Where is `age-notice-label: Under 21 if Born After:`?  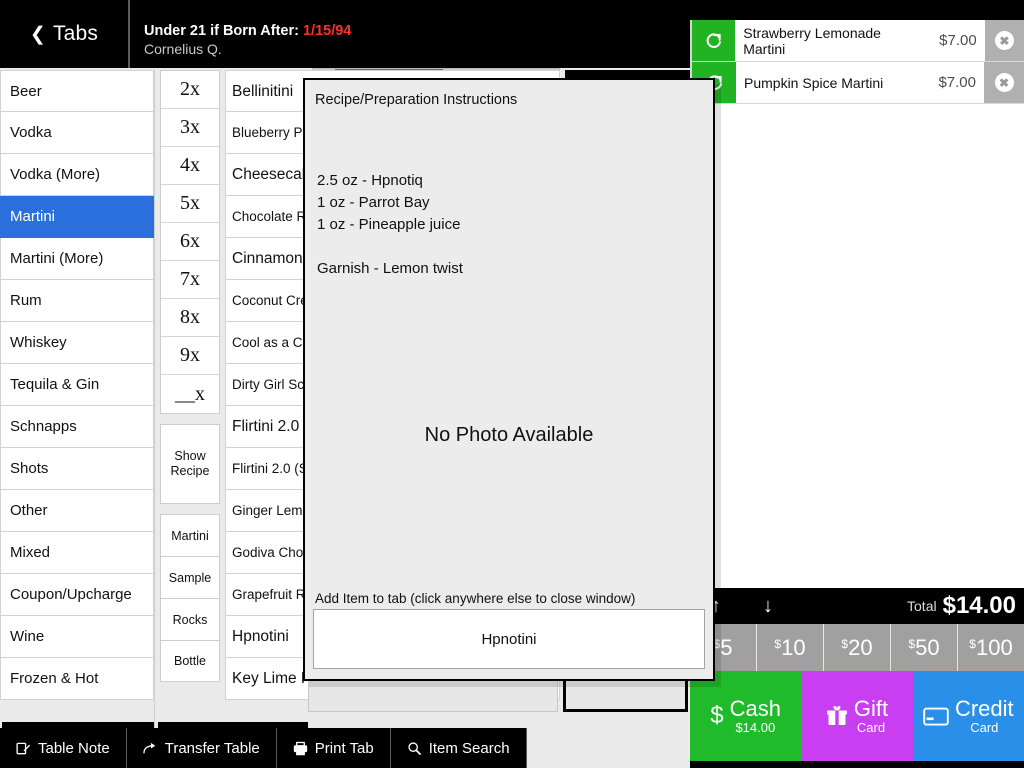 age-notice-label: Under 21 if Born After: is located at coordinates (221, 31).